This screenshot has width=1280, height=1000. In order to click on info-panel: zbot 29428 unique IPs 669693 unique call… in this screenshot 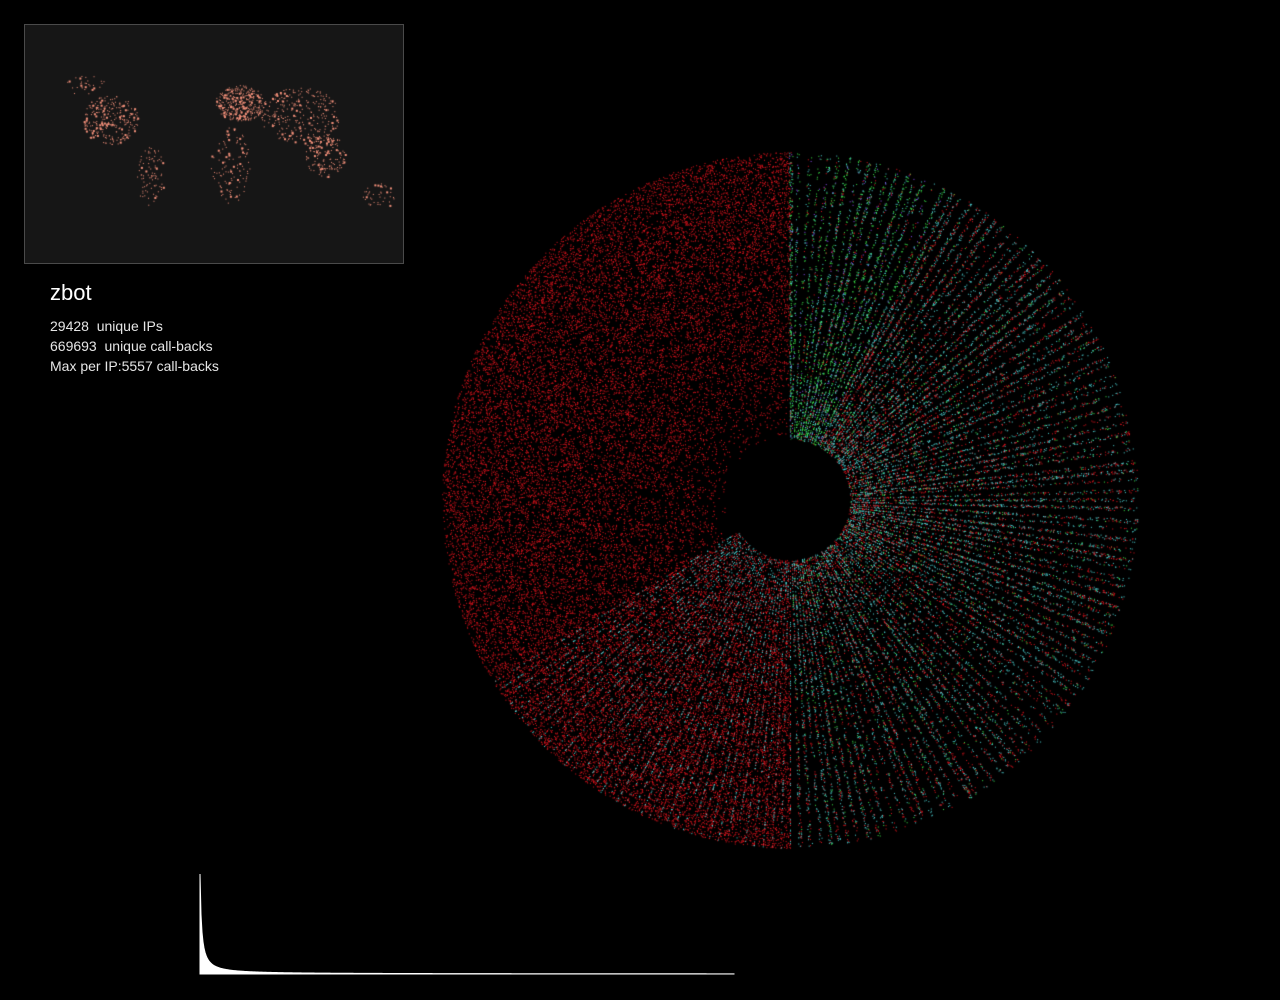, I will do `click(230, 328)`.